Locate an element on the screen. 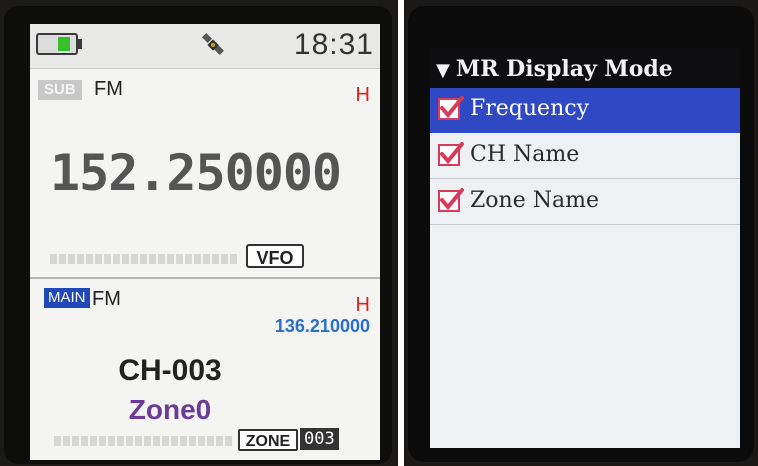 Image resolution: width=758 pixels, height=466 pixels. sub-signal-meter is located at coordinates (143, 259).